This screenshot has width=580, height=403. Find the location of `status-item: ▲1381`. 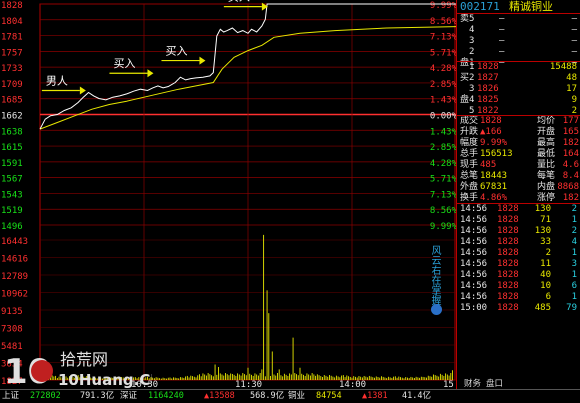

status-item: ▲1381 is located at coordinates (375, 396).